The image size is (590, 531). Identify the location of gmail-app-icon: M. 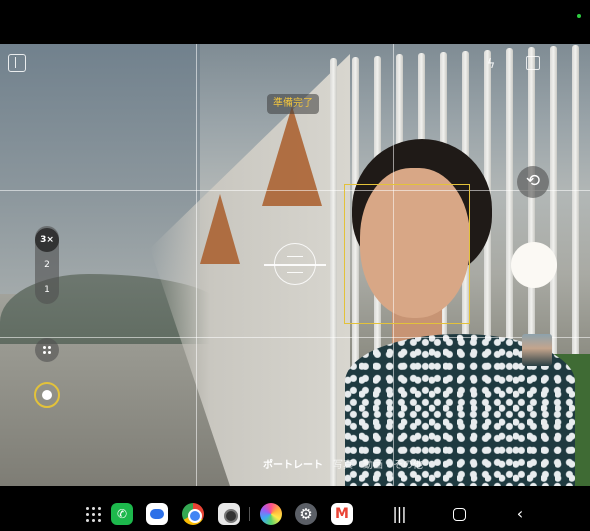
(342, 514).